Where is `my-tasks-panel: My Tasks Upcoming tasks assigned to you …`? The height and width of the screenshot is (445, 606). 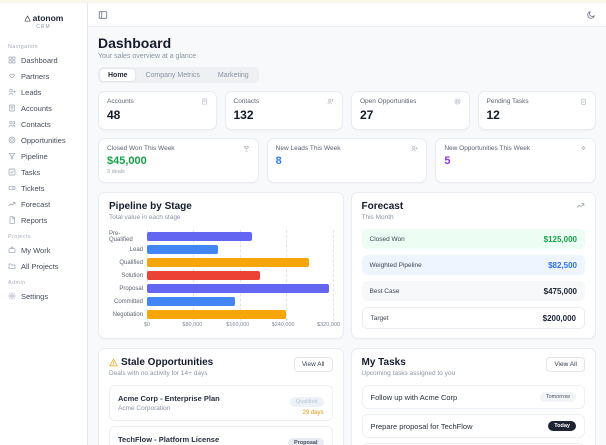 my-tasks-panel: My Tasks Upcoming tasks assigned to you … is located at coordinates (473, 396).